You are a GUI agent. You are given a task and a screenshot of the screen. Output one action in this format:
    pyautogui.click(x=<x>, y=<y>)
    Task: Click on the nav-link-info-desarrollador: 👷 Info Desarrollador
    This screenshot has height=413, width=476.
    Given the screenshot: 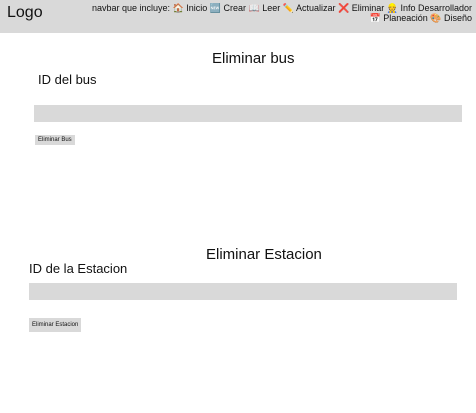 What is the action you would take?
    pyautogui.click(x=429, y=8)
    